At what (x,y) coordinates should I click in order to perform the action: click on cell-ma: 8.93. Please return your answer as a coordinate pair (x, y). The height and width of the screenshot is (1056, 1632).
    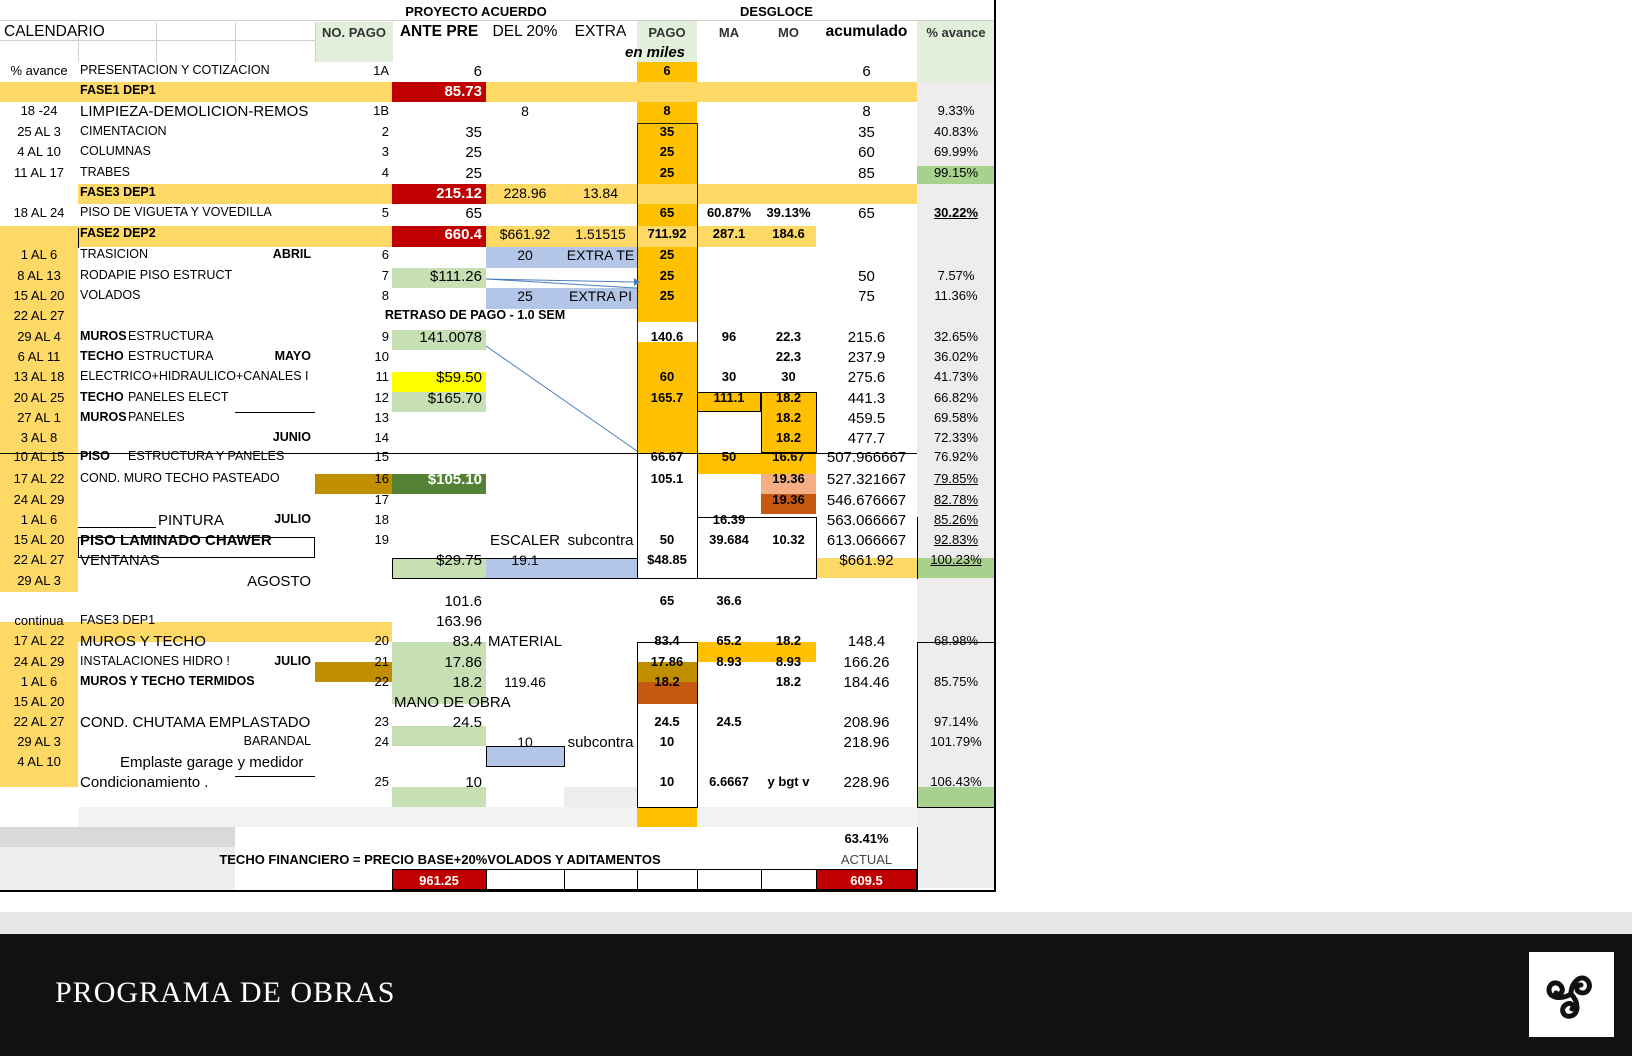
    Looking at the image, I should click on (729, 661).